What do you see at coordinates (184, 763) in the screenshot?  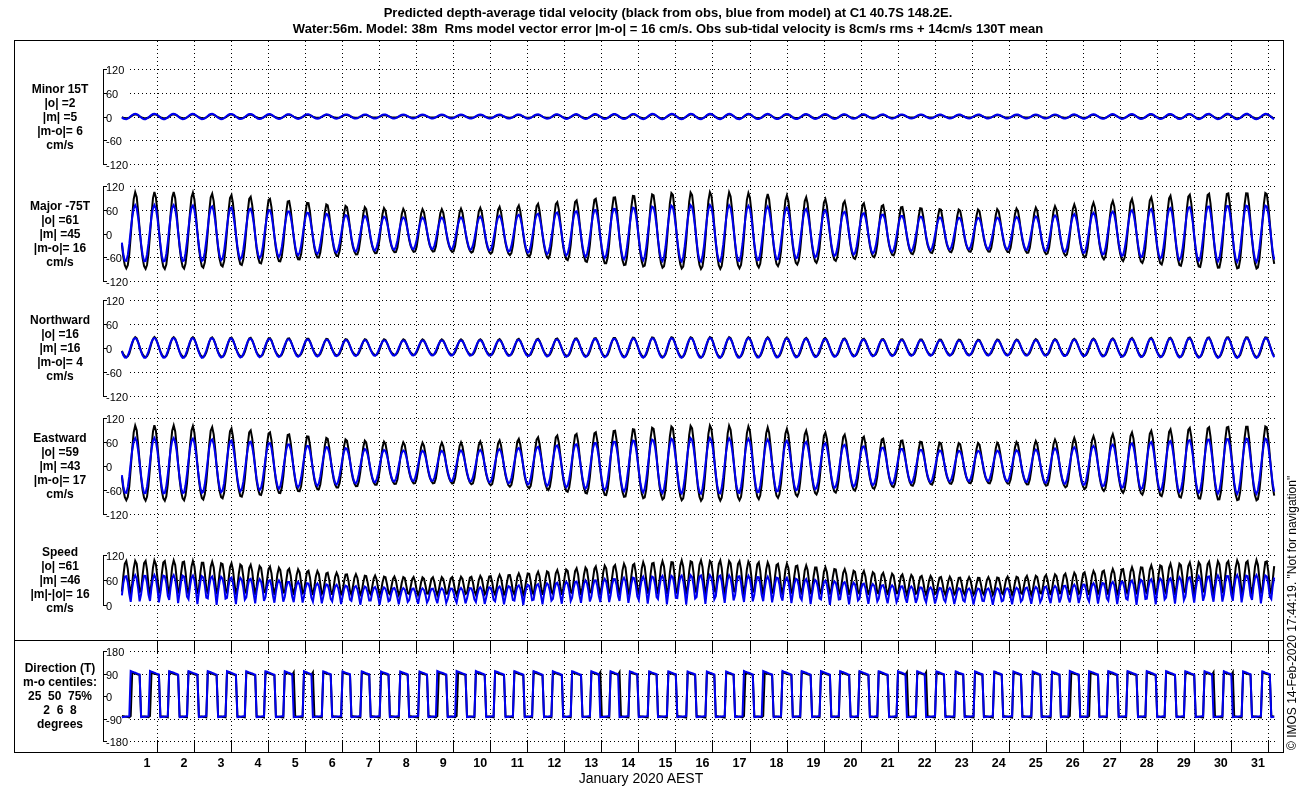 I see `x-tick-label: 2` at bounding box center [184, 763].